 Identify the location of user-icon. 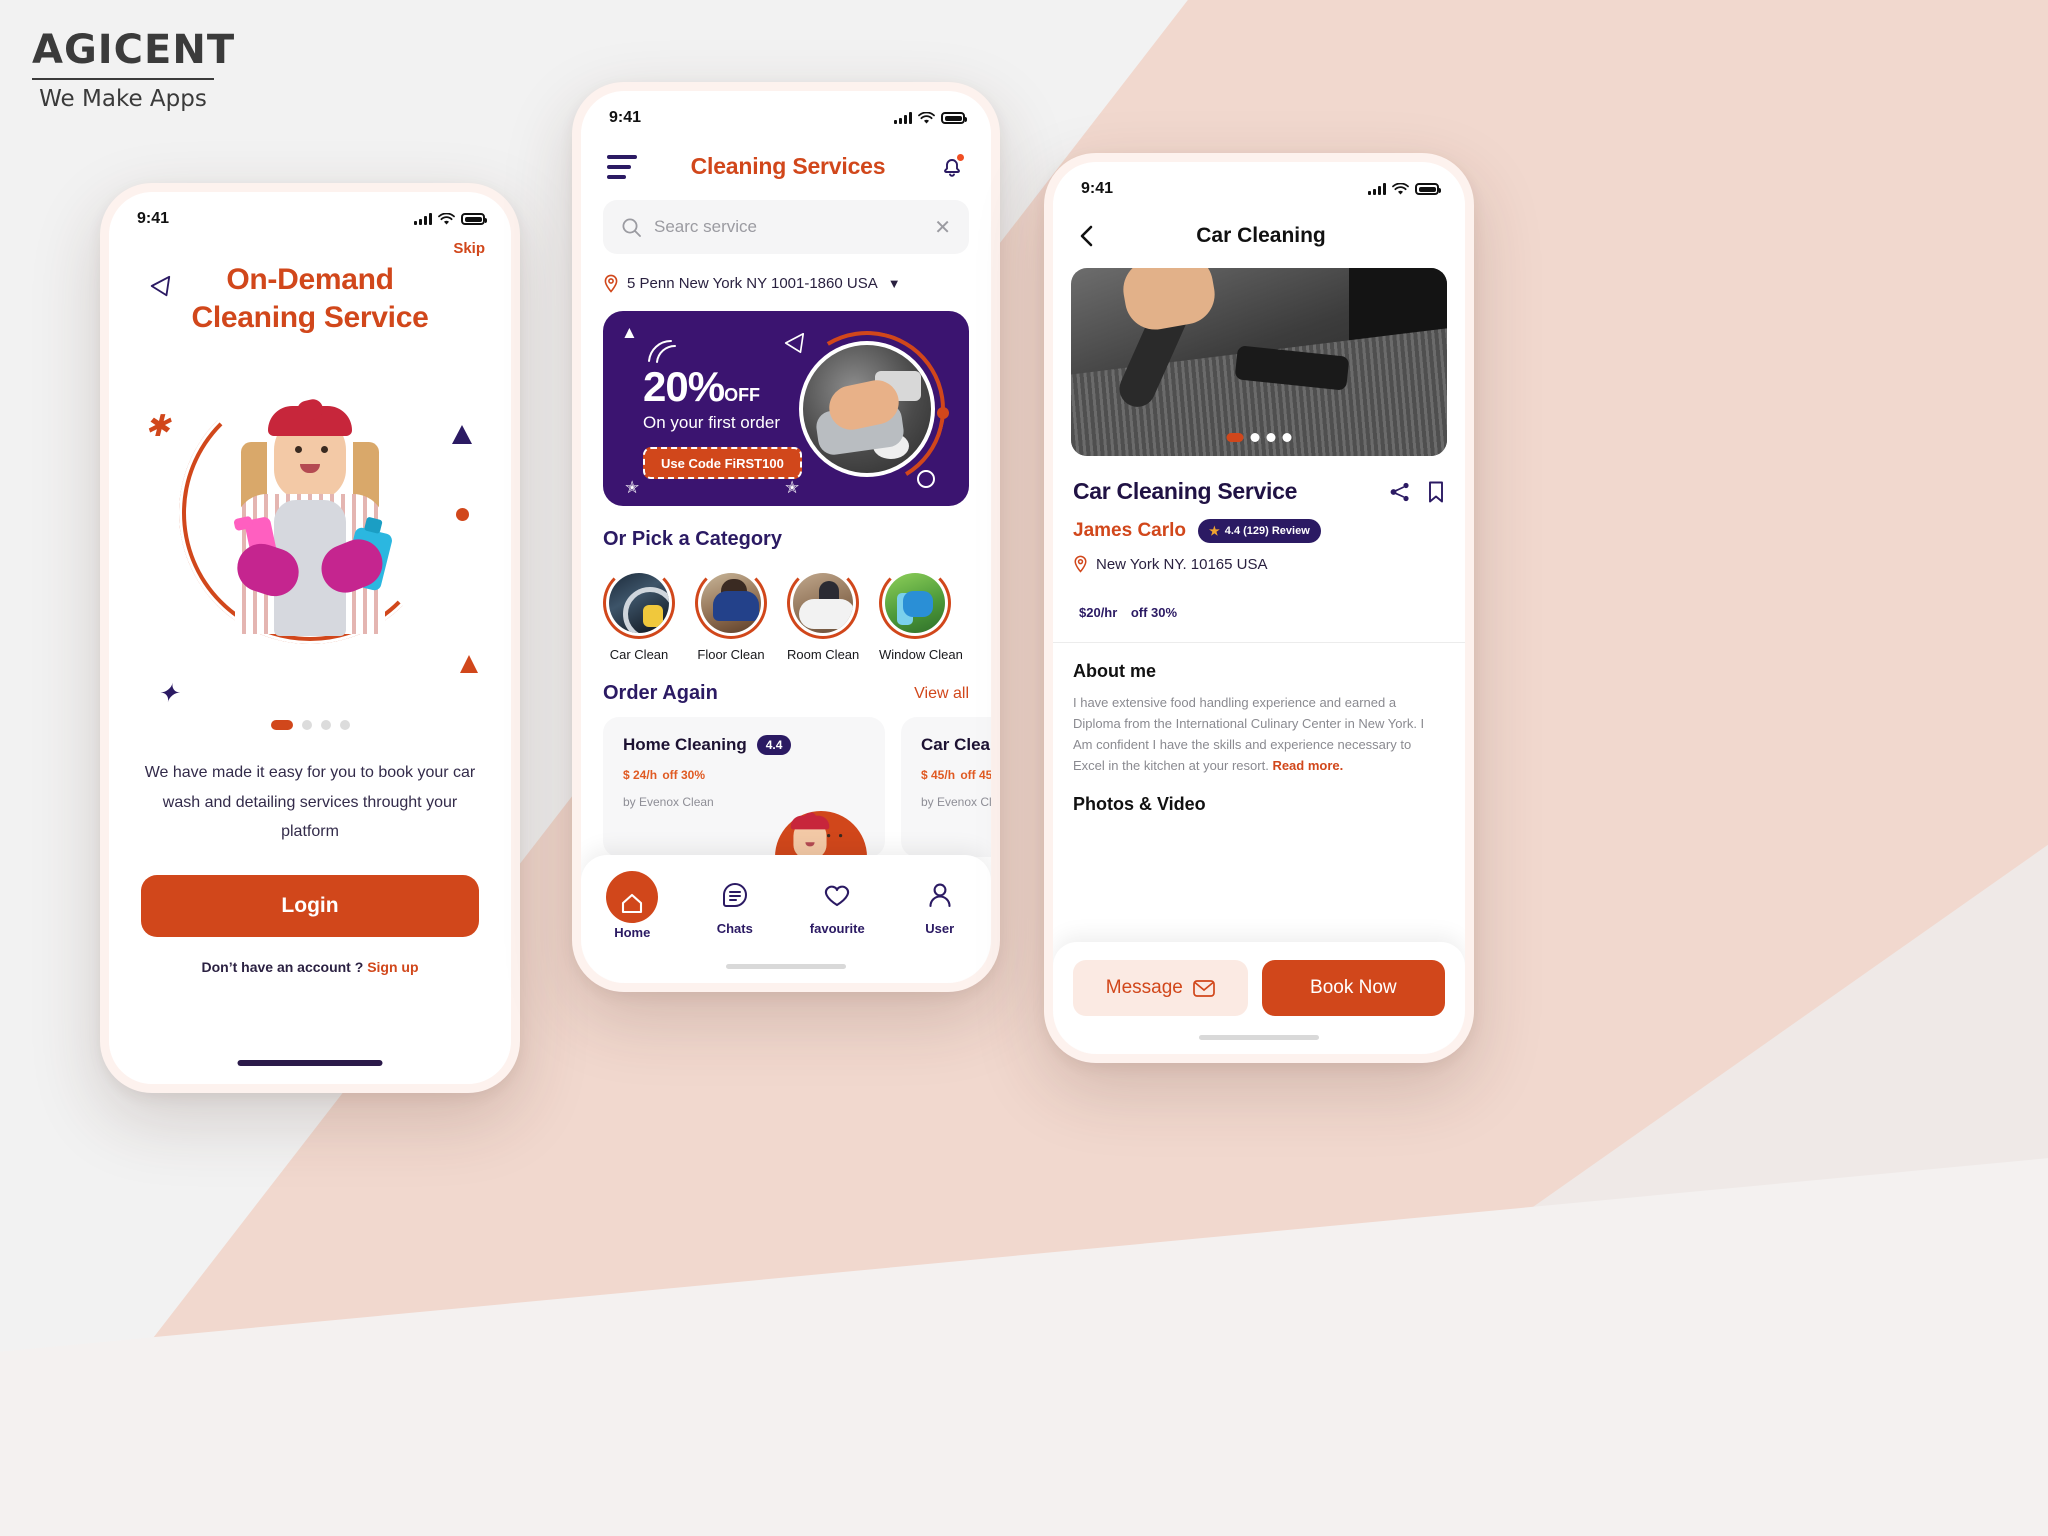
(940, 895).